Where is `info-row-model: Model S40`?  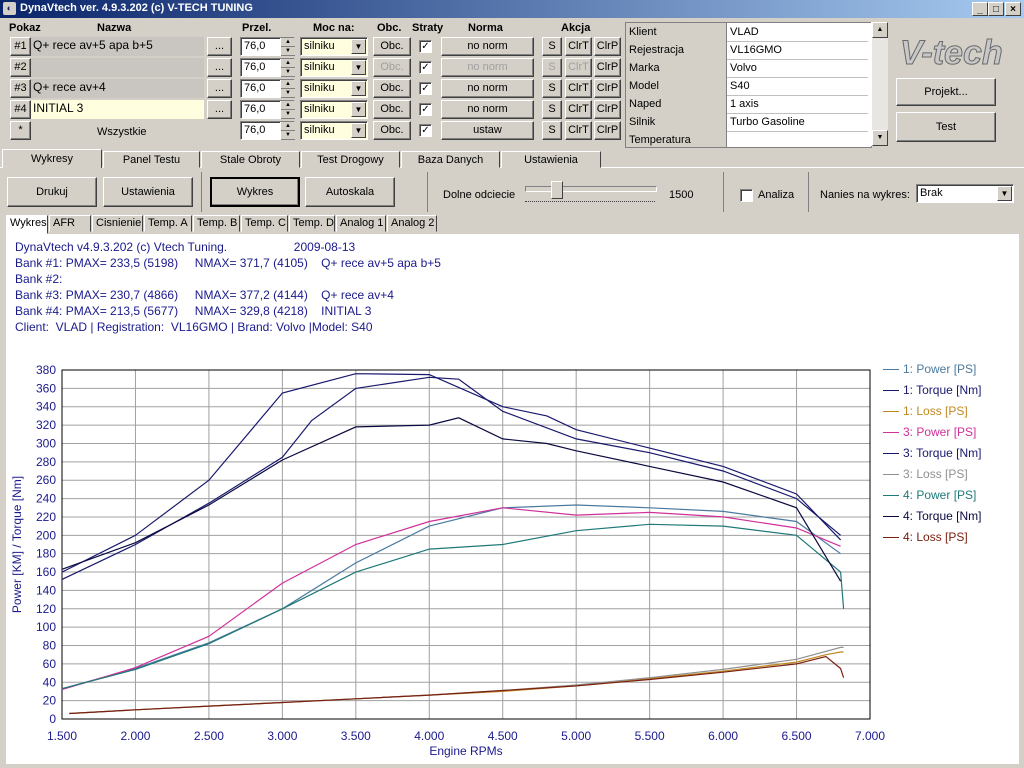
info-row-model: Model S40 is located at coordinates (747, 86).